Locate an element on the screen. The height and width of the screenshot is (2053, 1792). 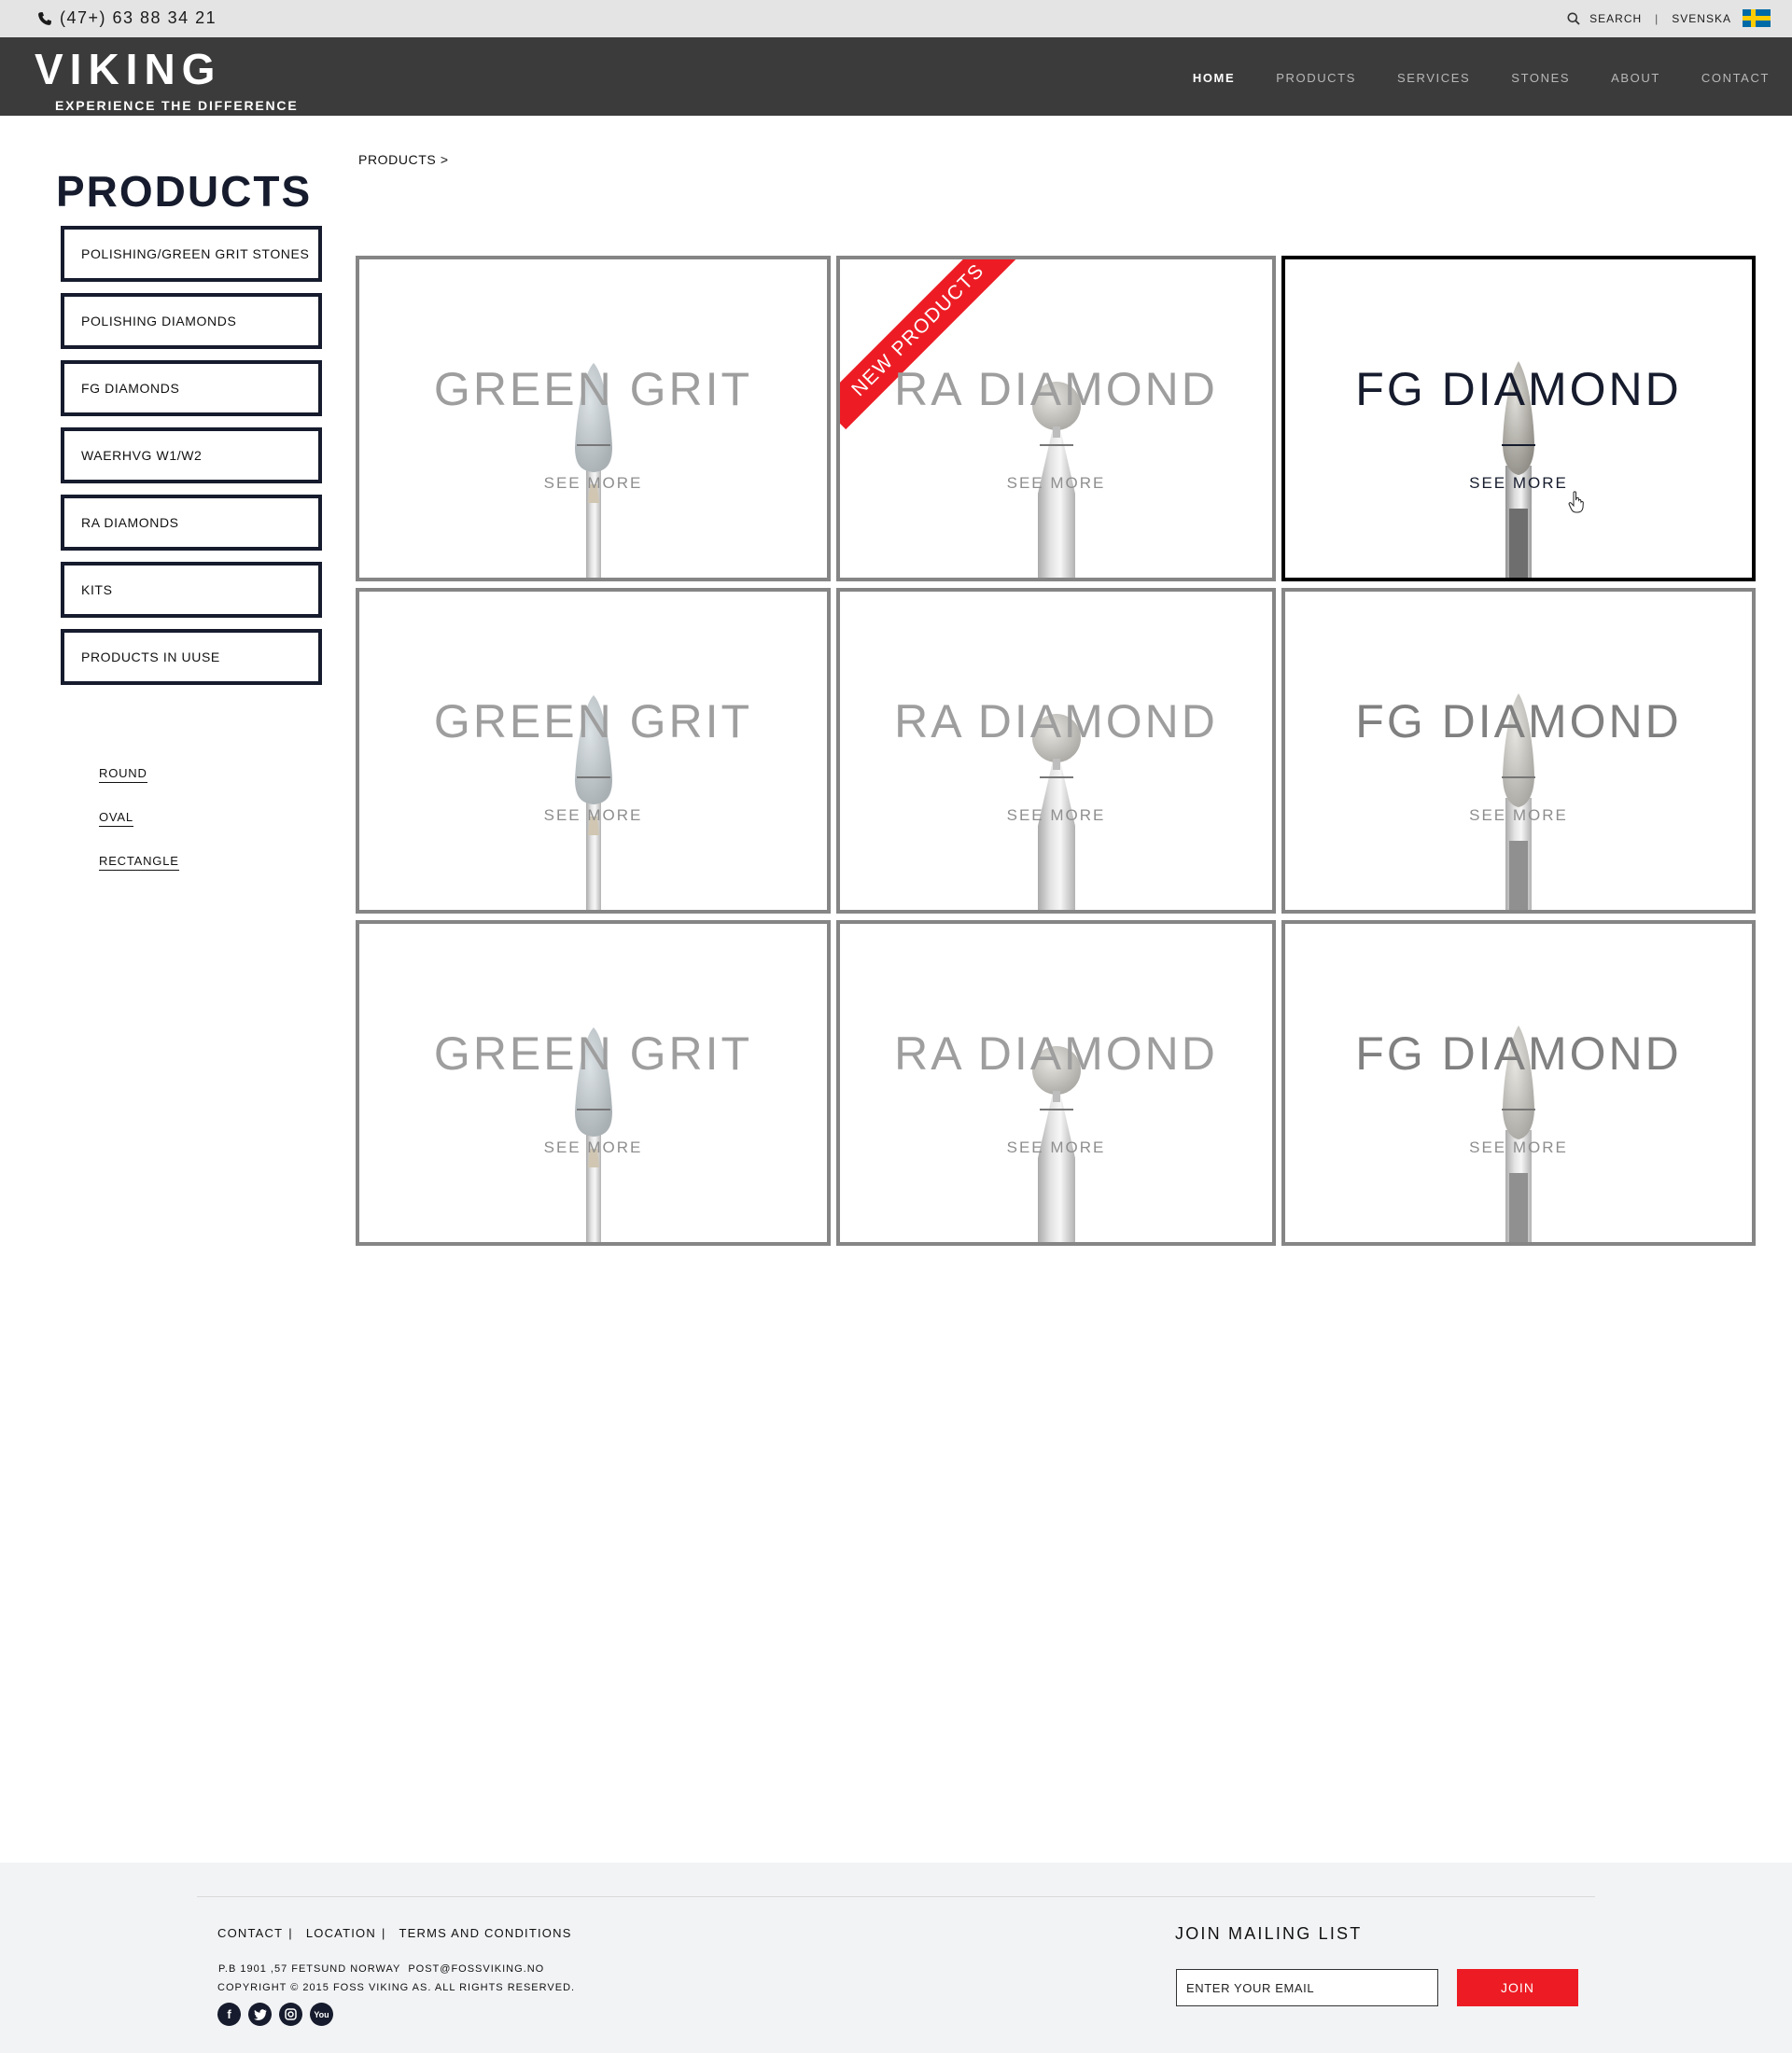
nav-contact: CONTACT is located at coordinates (1735, 78).